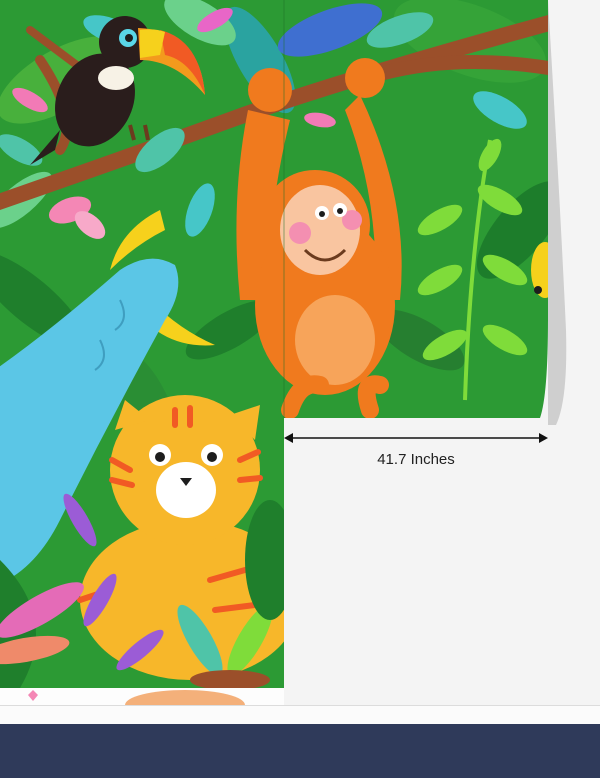 The image size is (600, 778). I want to click on carpet-floor, so click(300, 751).